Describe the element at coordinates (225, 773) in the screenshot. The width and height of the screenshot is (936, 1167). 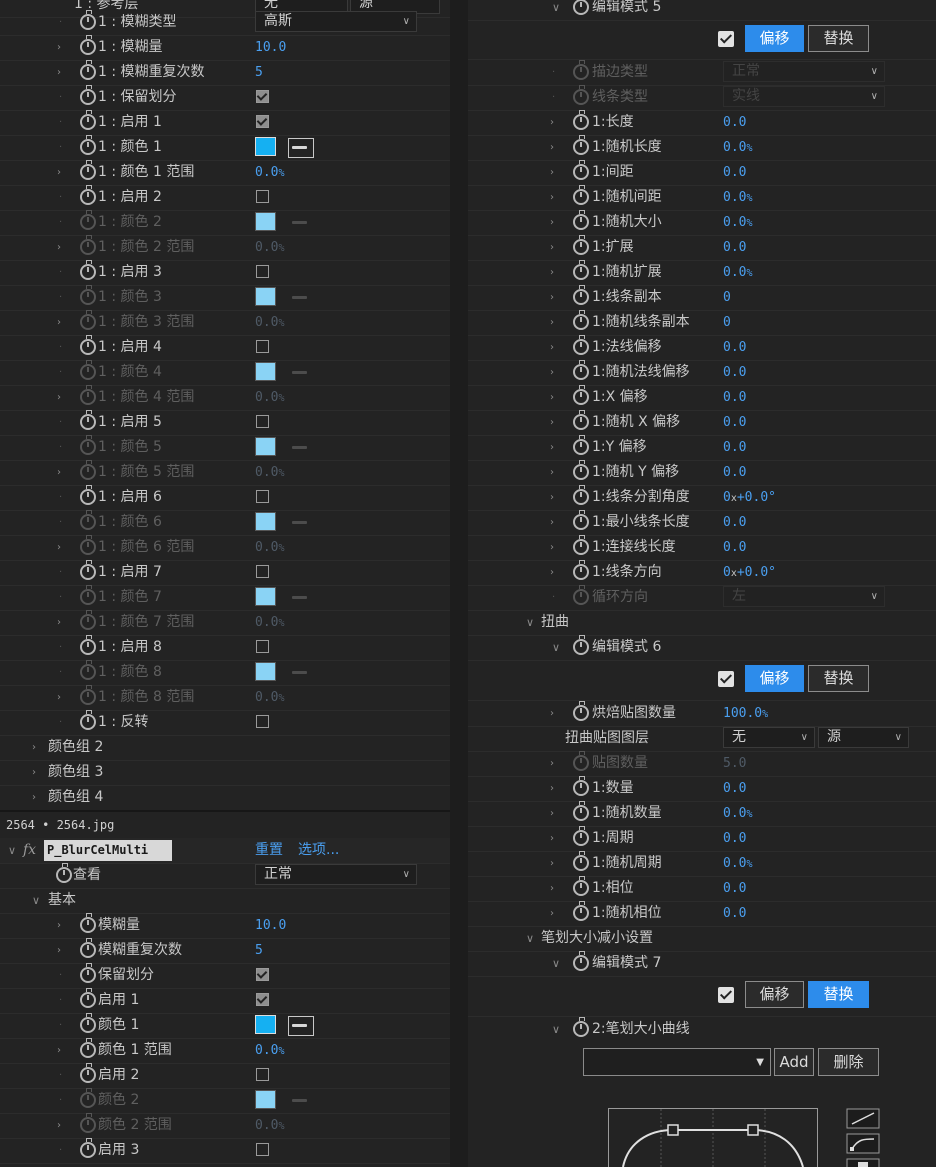
I see `color-group-row: › 颜色组 3` at that location.